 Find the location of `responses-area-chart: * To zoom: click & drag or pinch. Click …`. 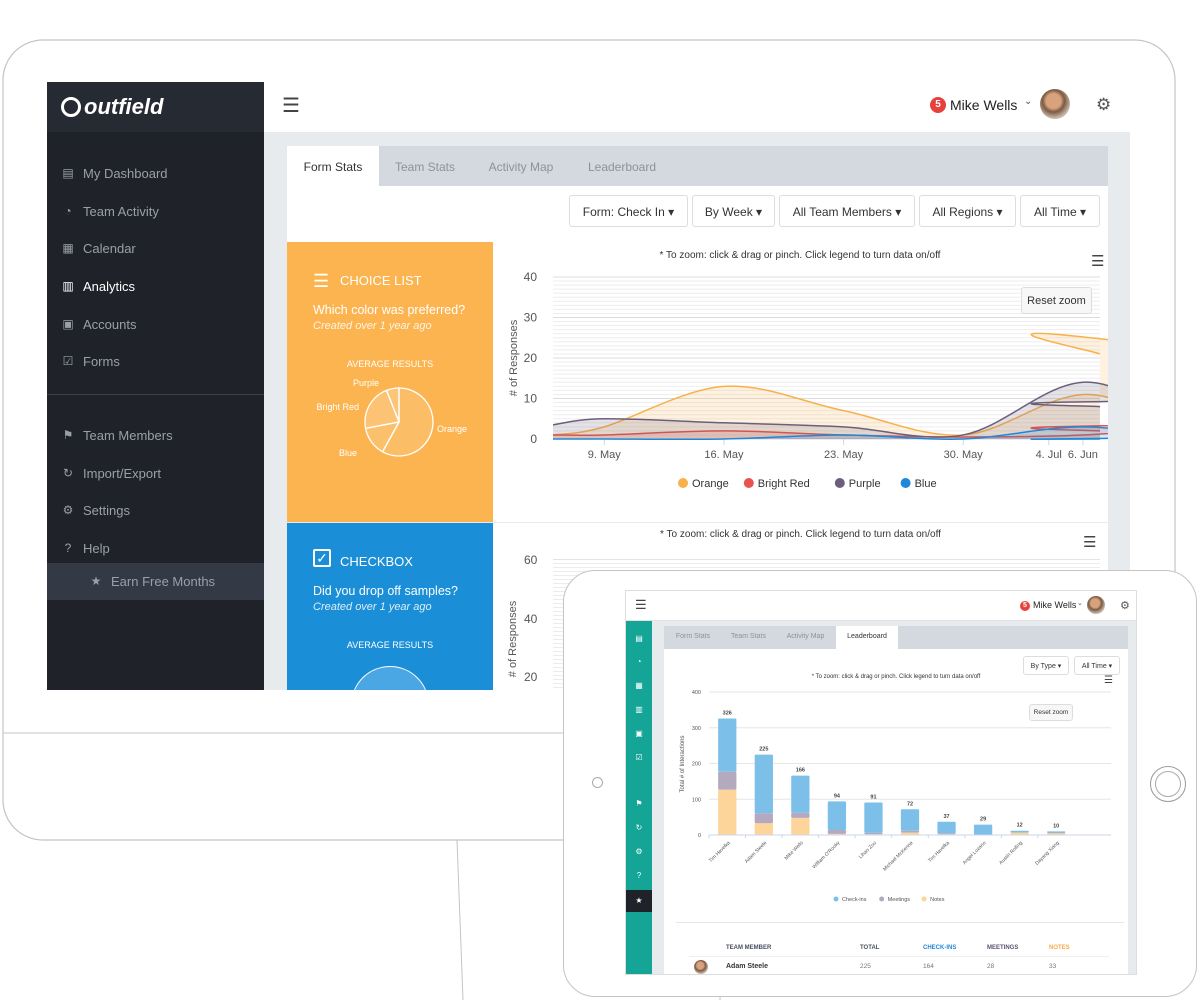

responses-area-chart: * To zoom: click & drag or pinch. Click … is located at coordinates (811, 382).